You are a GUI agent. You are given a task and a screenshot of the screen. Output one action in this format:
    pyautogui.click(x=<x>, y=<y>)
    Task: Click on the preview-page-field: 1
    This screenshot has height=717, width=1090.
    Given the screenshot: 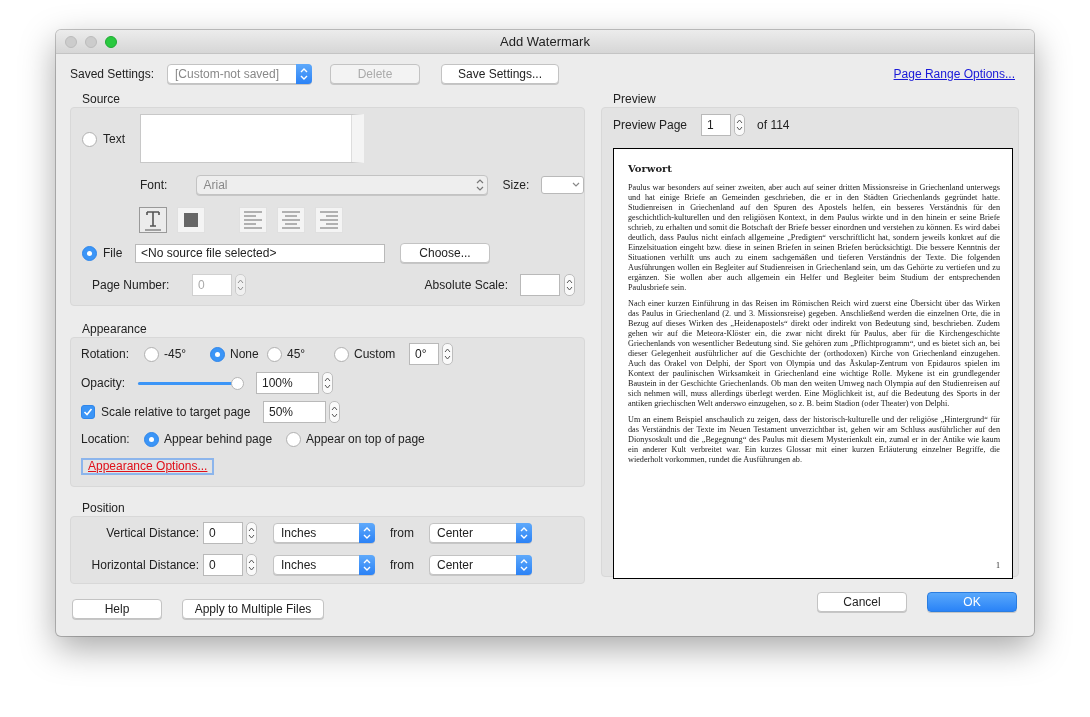 What is the action you would take?
    pyautogui.click(x=716, y=125)
    